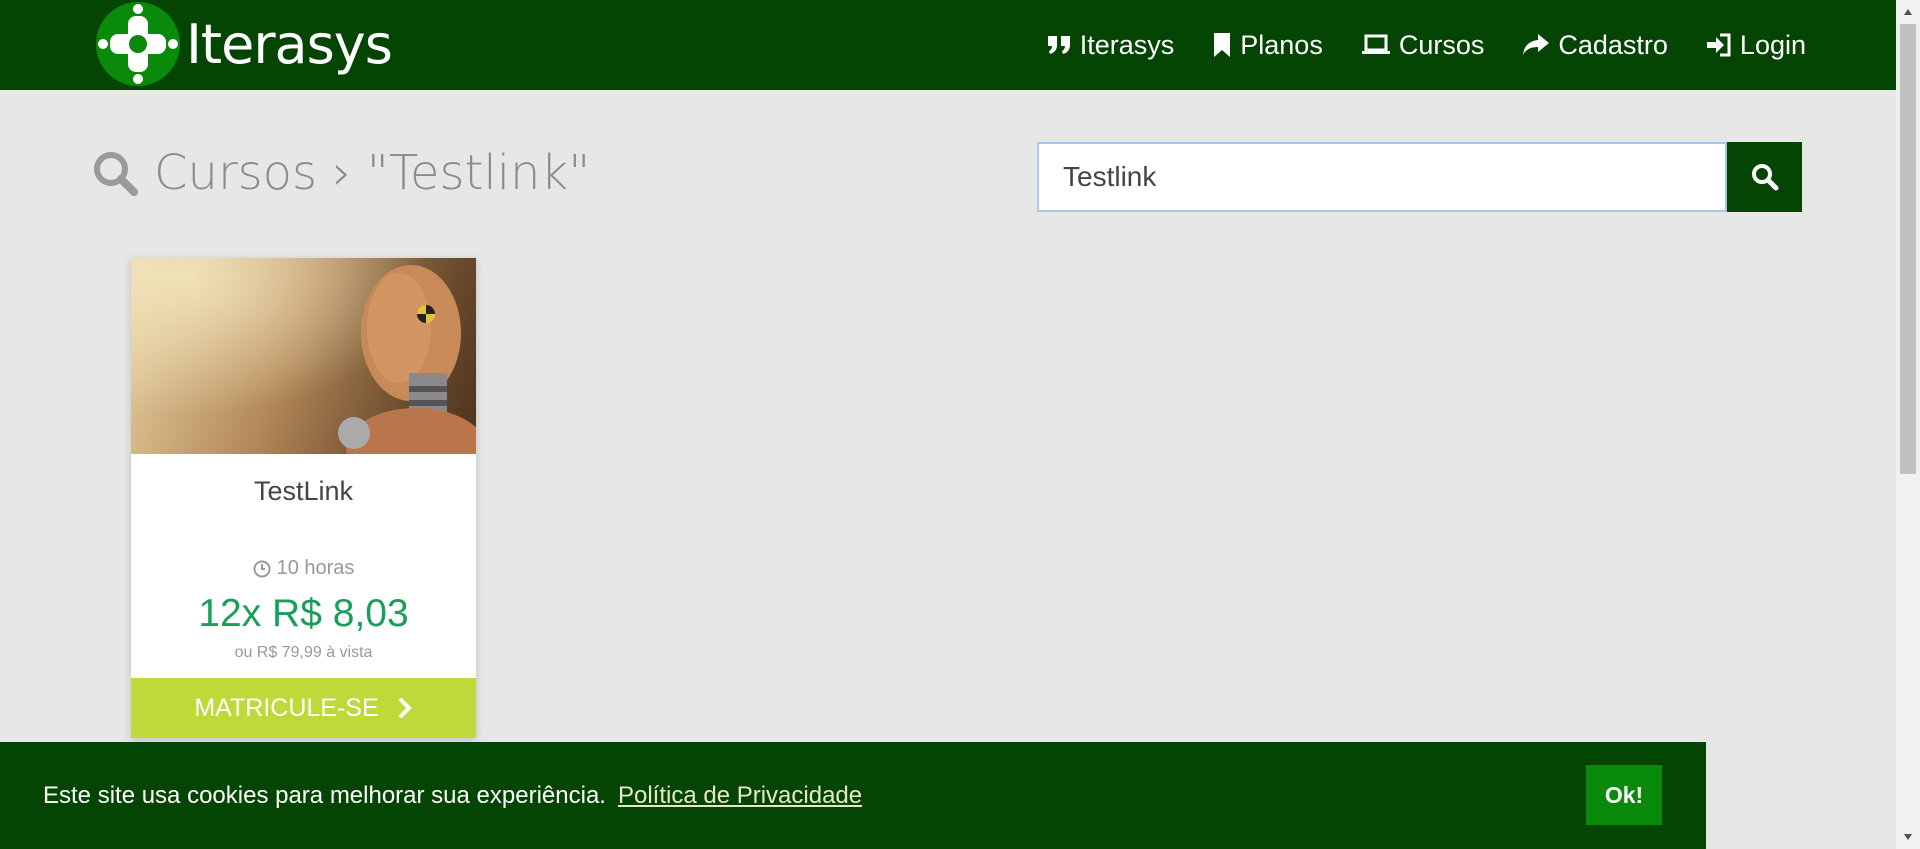 The height and width of the screenshot is (849, 1920). I want to click on search-button, so click(1764, 177).